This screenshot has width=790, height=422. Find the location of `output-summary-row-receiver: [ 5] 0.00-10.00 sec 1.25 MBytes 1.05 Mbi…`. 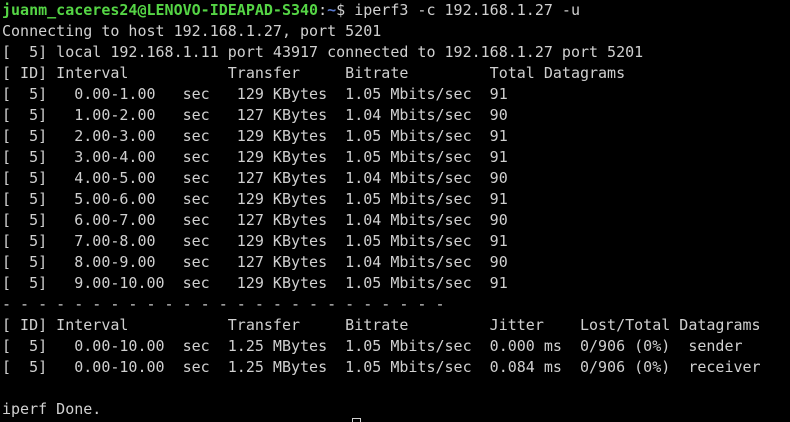

output-summary-row-receiver: [ 5] 0.00-10.00 sec 1.25 MBytes 1.05 Mbi… is located at coordinates (381, 367).